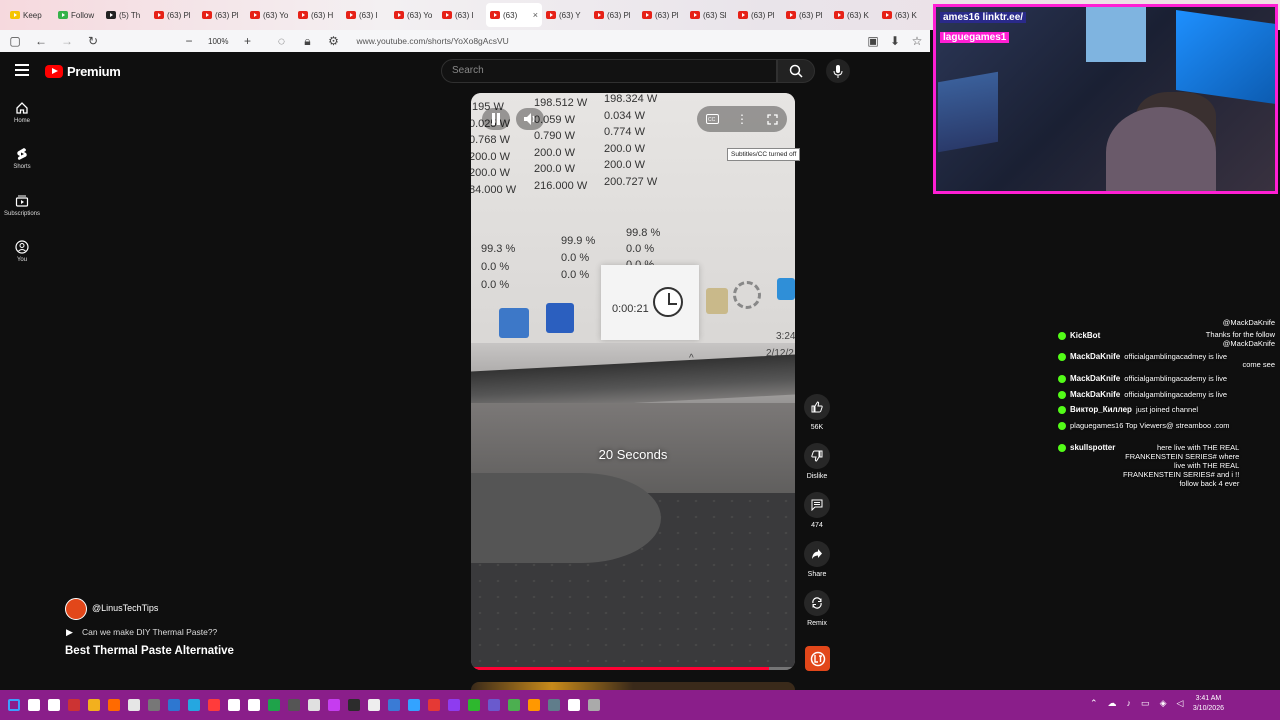  Describe the element at coordinates (22, 251) in the screenshot. I see `sidebar-item-you: You` at that location.